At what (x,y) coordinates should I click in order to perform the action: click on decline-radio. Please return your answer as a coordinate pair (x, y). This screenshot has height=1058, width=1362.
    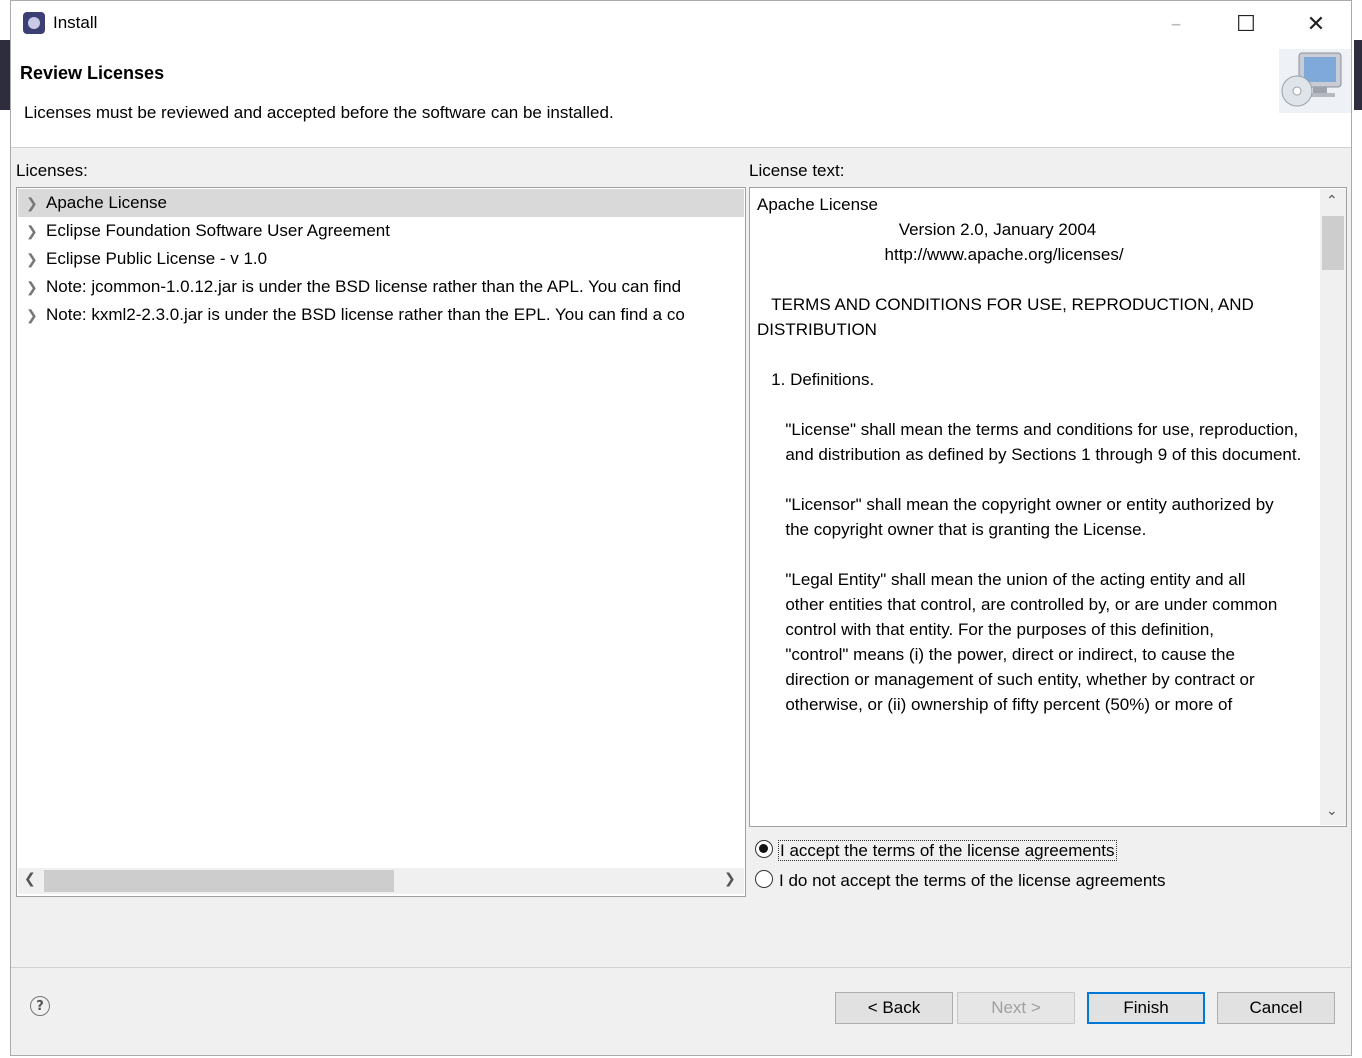
    Looking at the image, I should click on (764, 879).